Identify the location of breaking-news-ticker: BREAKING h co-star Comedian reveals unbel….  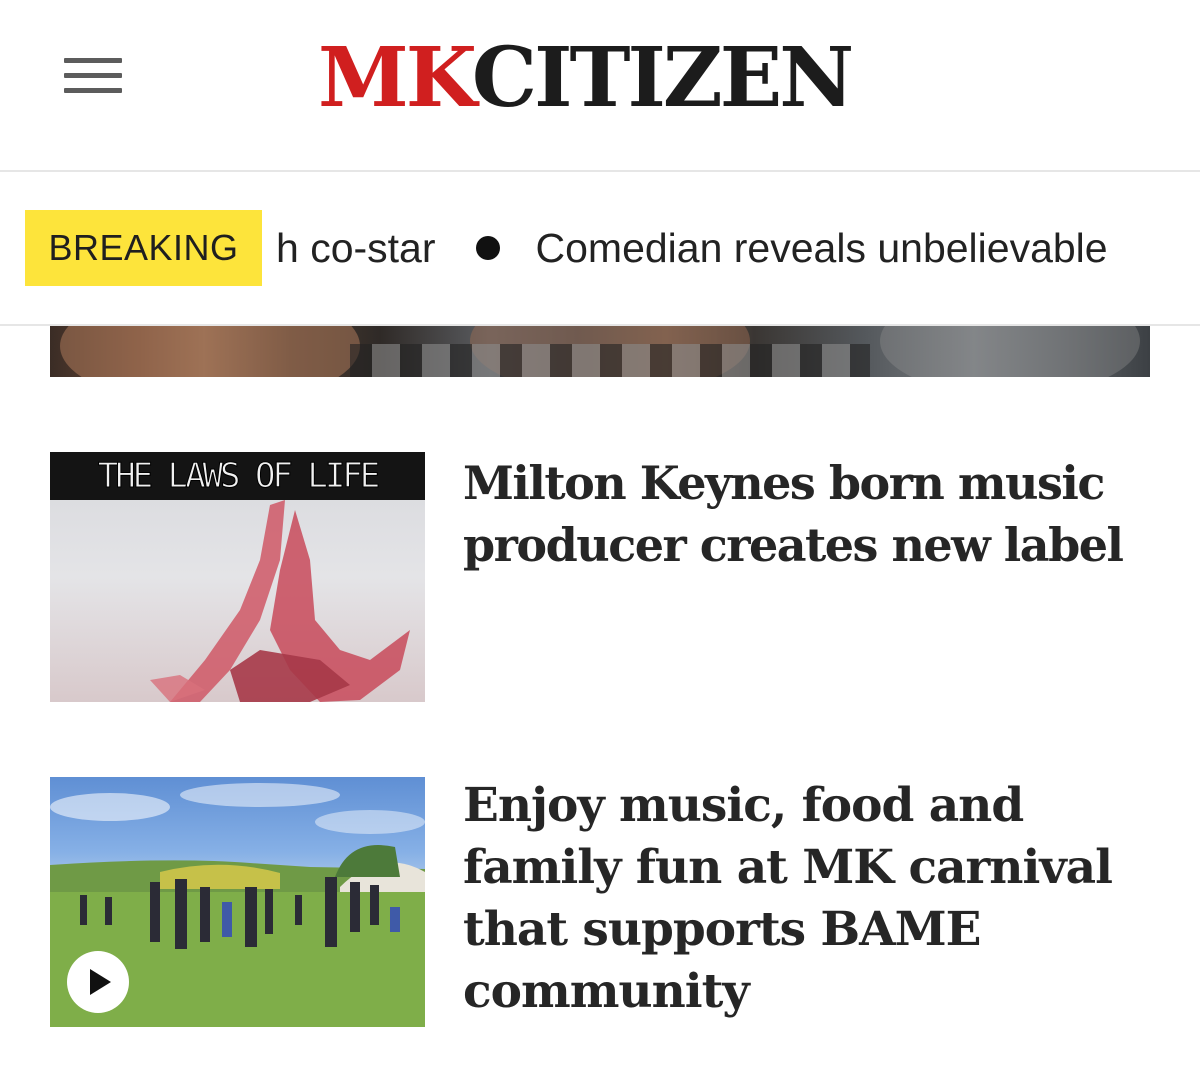
(600, 249).